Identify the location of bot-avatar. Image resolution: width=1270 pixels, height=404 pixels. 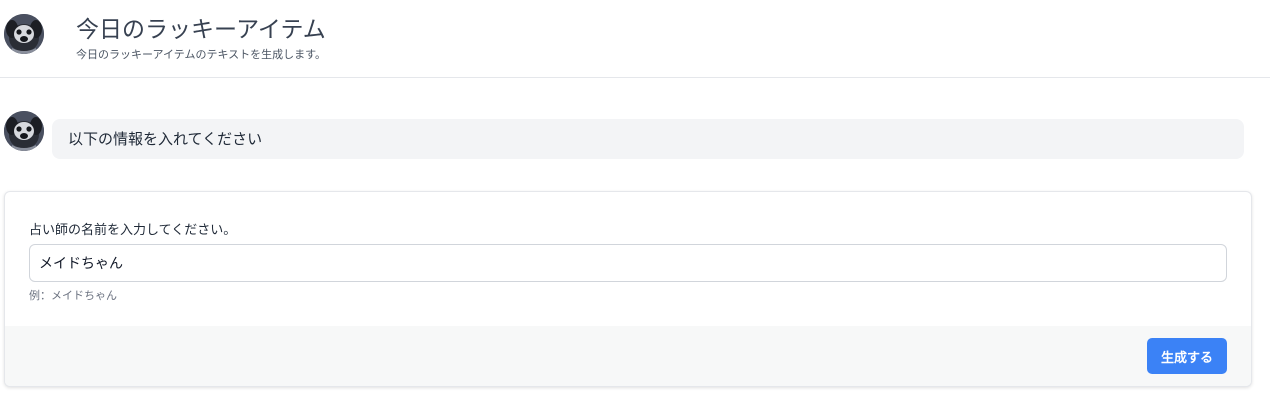
(24, 131).